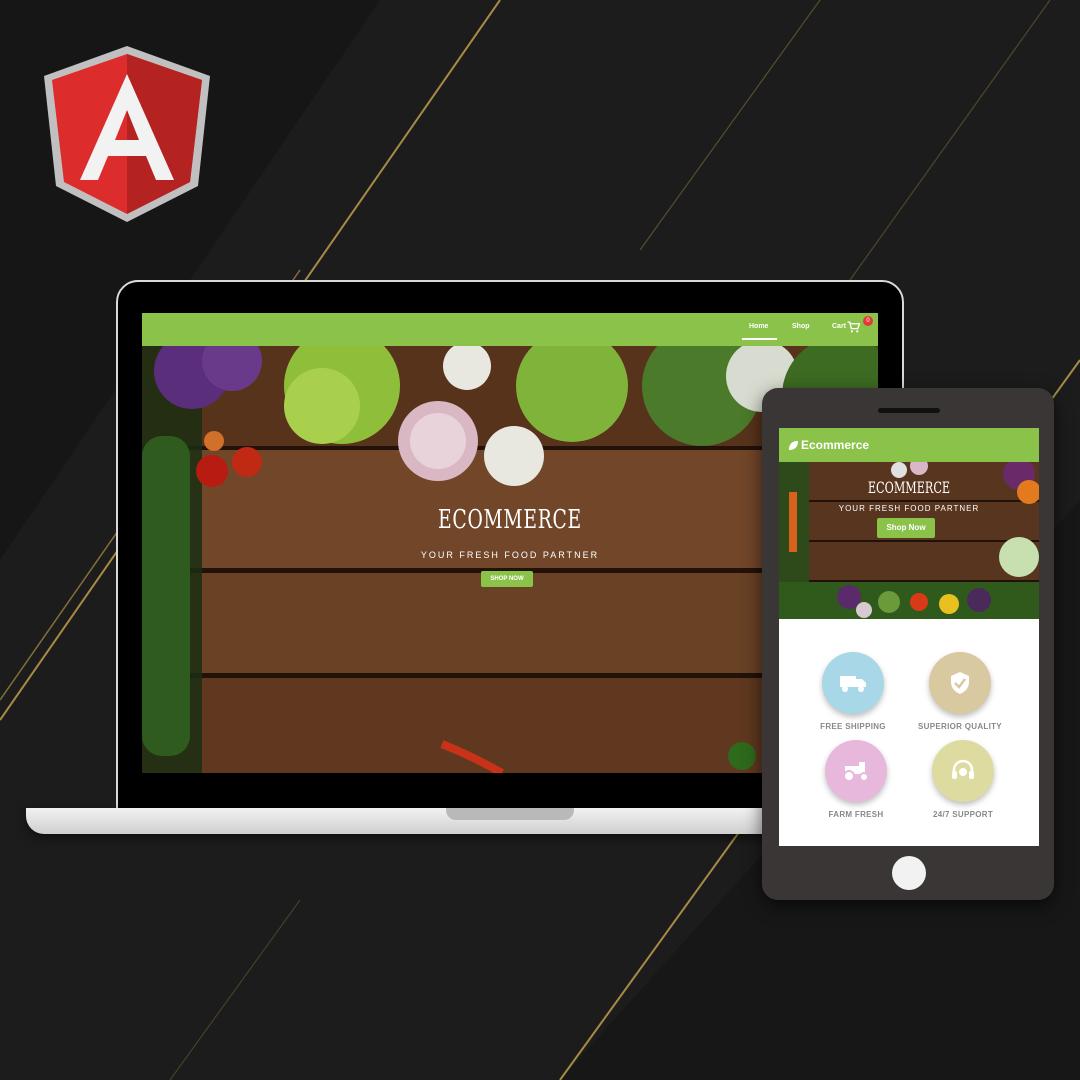 The width and height of the screenshot is (1080, 1080). What do you see at coordinates (510, 329) in the screenshot?
I see `laptop-navbar: Home Shop Cart 0` at bounding box center [510, 329].